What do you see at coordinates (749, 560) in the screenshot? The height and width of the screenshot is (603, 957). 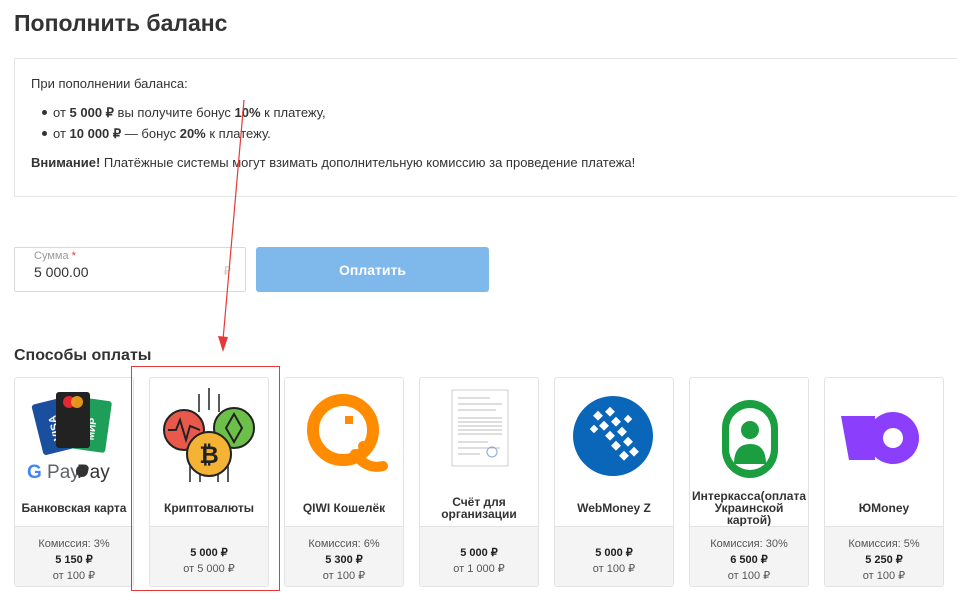 I see `total-price: 6 500 ₽` at bounding box center [749, 560].